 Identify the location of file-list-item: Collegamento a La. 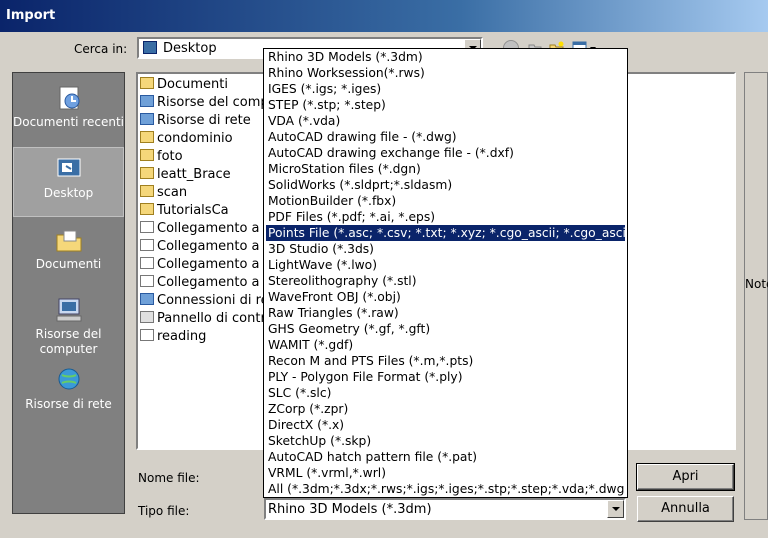
(209, 265).